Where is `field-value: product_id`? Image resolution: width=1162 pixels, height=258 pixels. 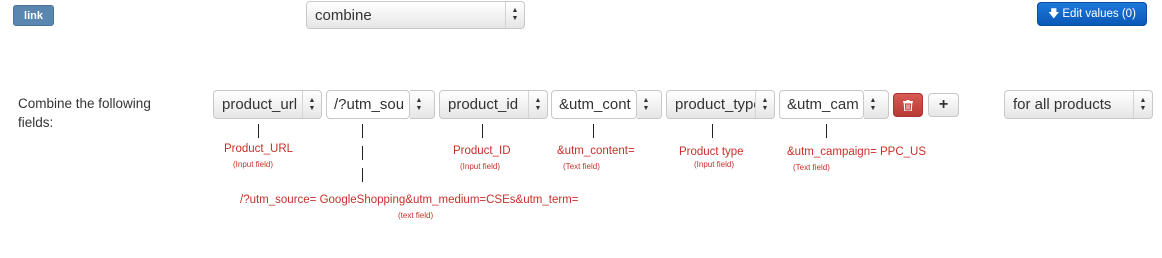 field-value: product_id is located at coordinates (483, 104).